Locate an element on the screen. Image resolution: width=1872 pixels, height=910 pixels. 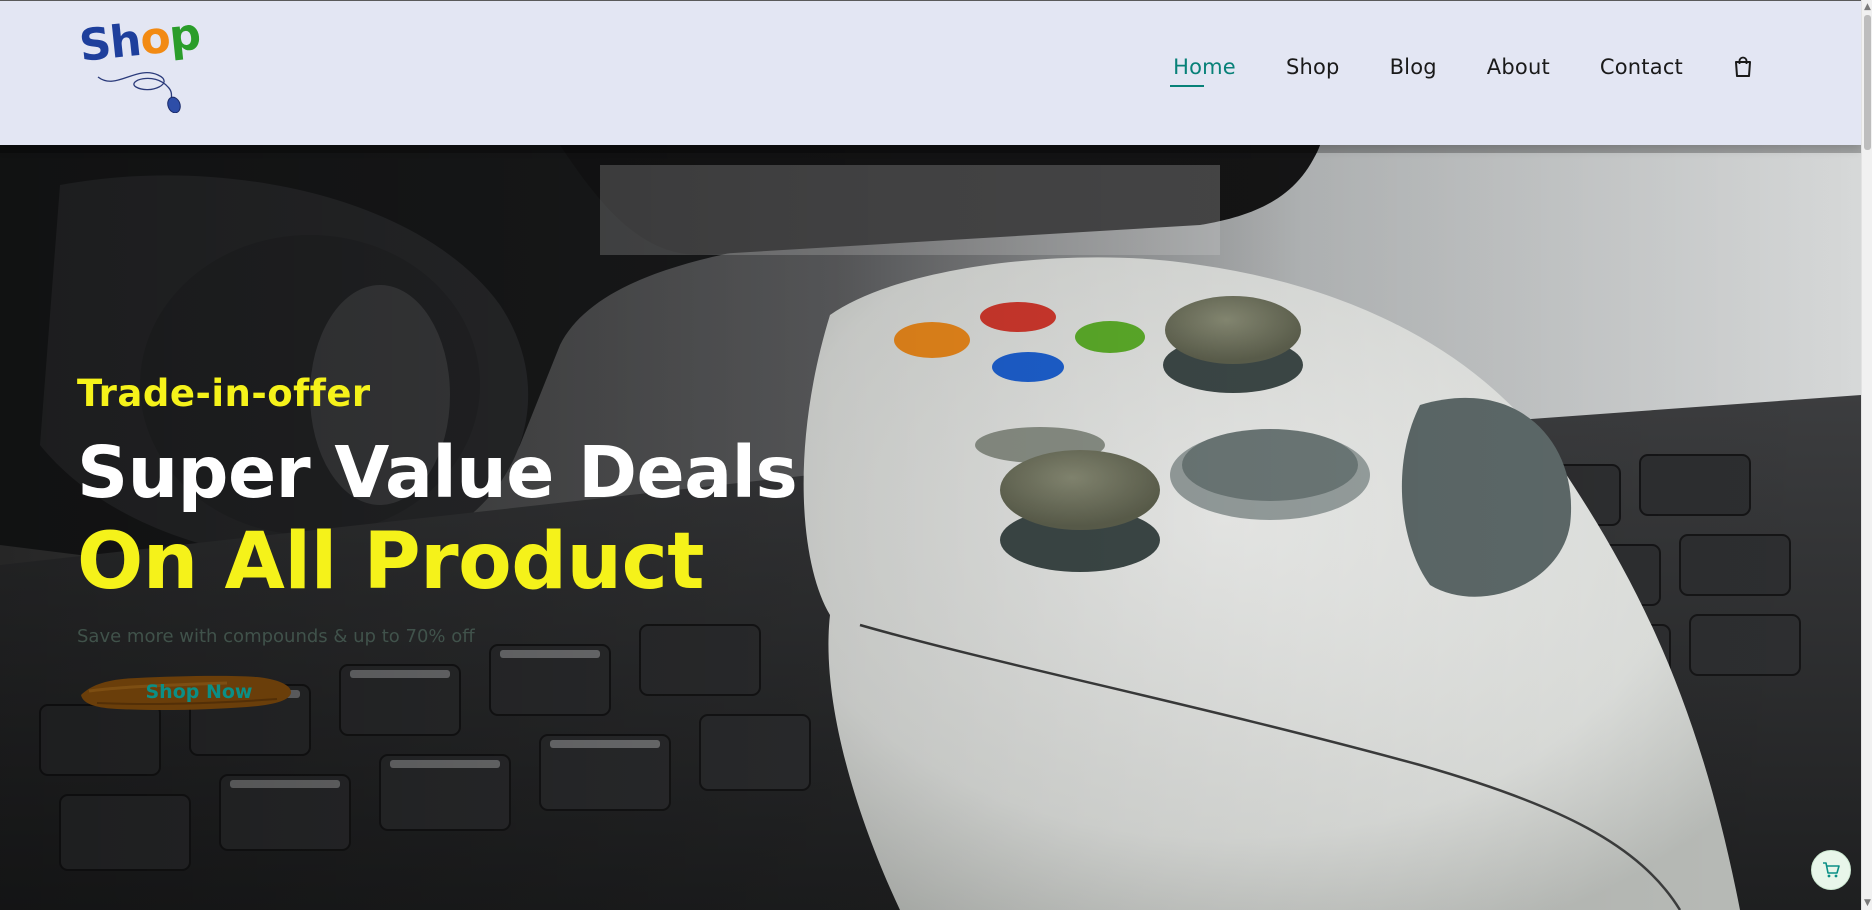
shop-logo: Shop is located at coordinates (139, 61).